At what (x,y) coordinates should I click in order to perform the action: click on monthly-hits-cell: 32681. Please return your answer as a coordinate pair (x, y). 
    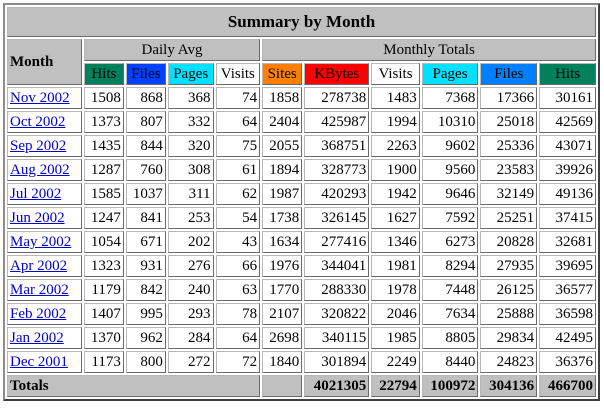
    Looking at the image, I should click on (567, 242).